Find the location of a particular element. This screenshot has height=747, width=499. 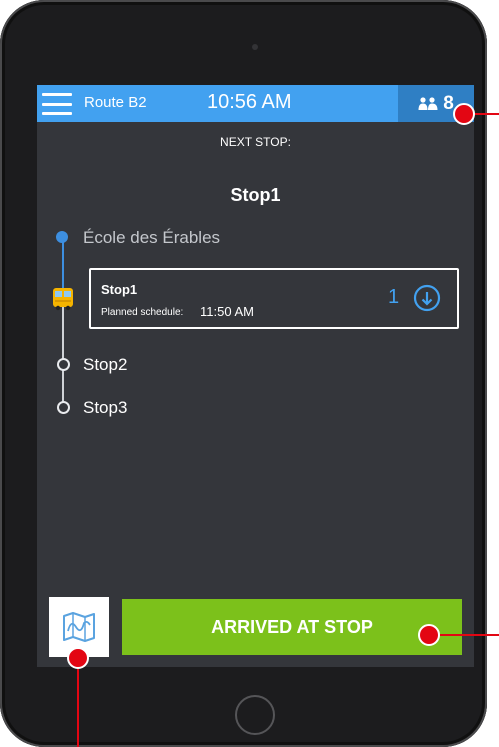

map-icon is located at coordinates (79, 627).